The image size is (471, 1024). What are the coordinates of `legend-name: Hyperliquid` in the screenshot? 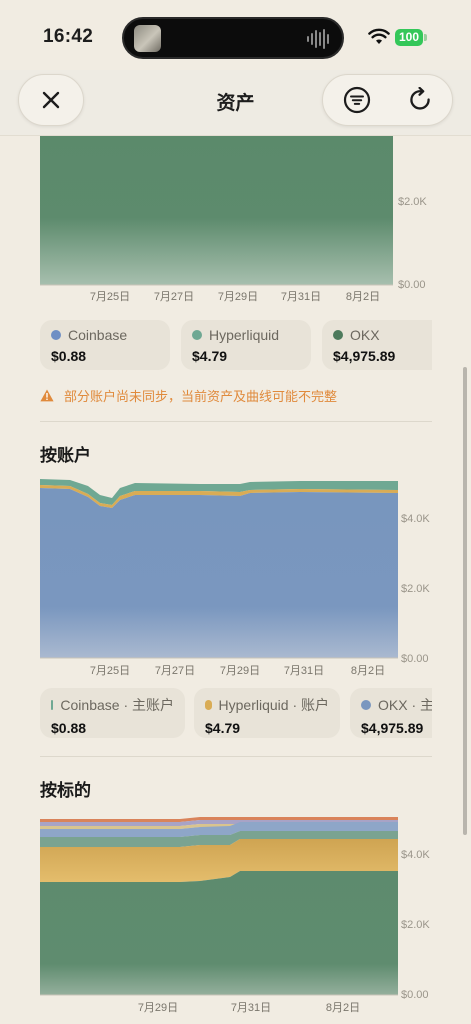 It's located at (244, 335).